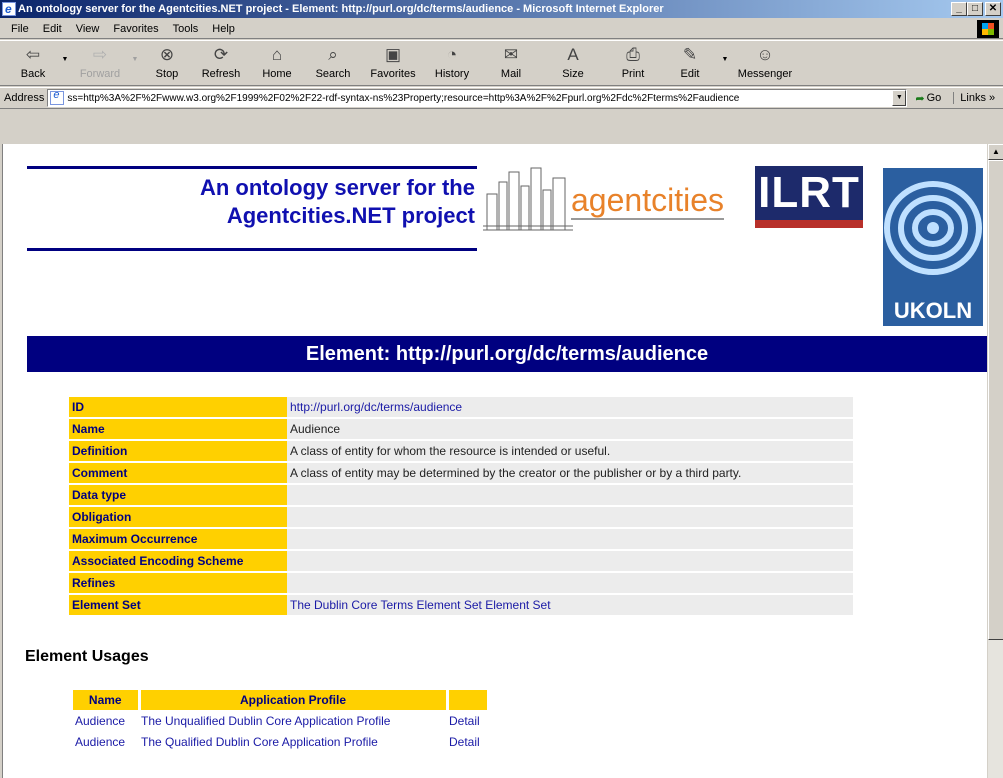 This screenshot has width=1003, height=778. What do you see at coordinates (501, 29) in the screenshot?
I see `menu-bar: File Edit View Favorites Tools Help` at bounding box center [501, 29].